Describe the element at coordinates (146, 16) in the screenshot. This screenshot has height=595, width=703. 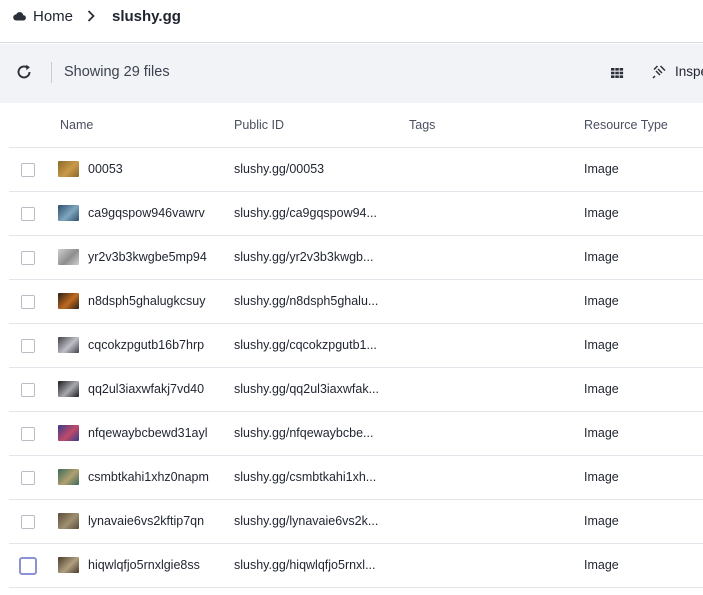
I see `breadcrumb-current-folder: slushy.gg` at that location.